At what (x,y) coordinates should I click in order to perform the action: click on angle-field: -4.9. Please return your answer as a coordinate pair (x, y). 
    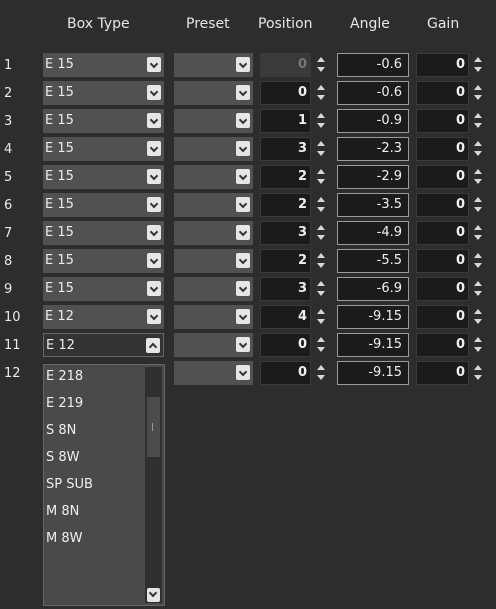
    Looking at the image, I should click on (373, 233).